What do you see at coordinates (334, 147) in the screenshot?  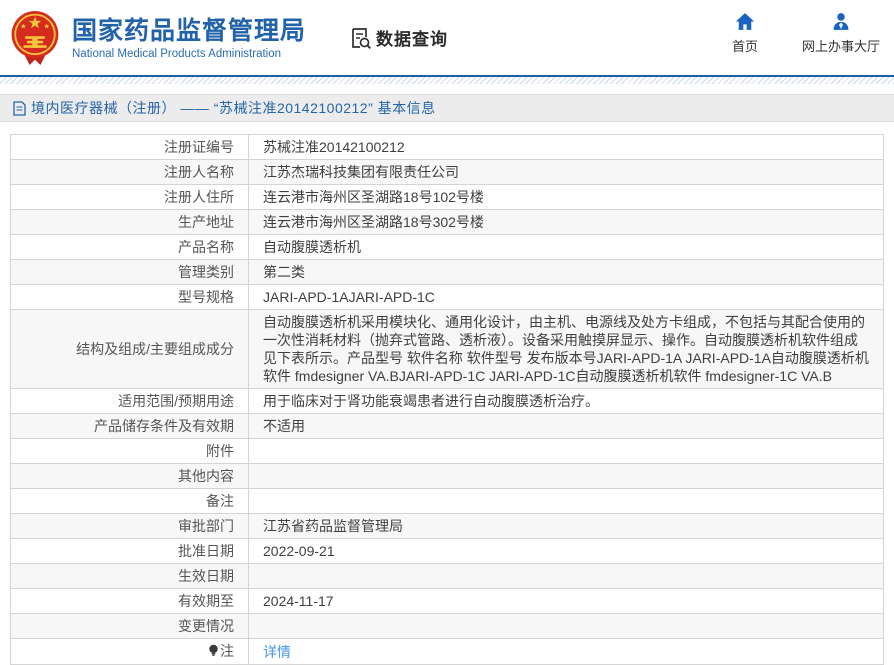 I see `row-value-text: 苏械注准20142100212` at bounding box center [334, 147].